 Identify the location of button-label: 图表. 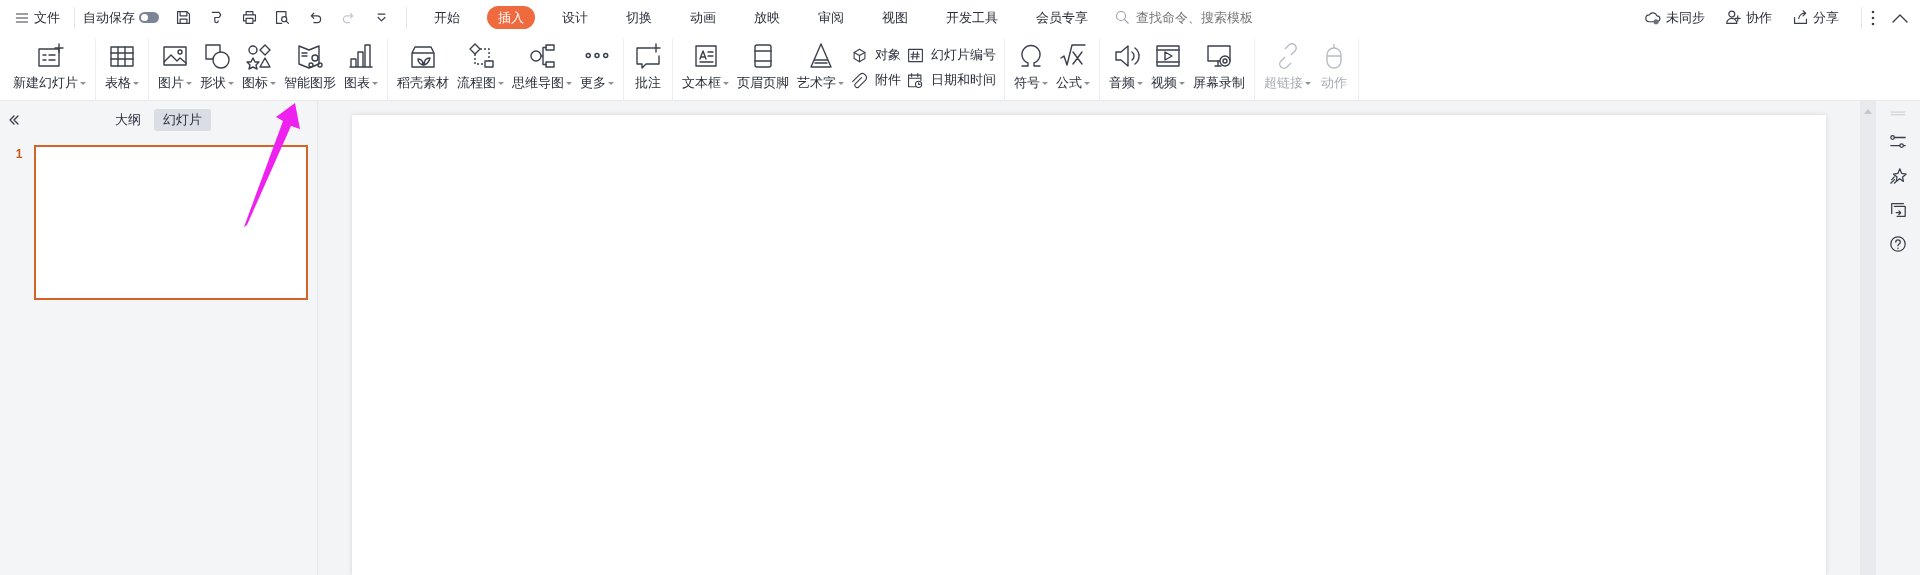
(357, 83).